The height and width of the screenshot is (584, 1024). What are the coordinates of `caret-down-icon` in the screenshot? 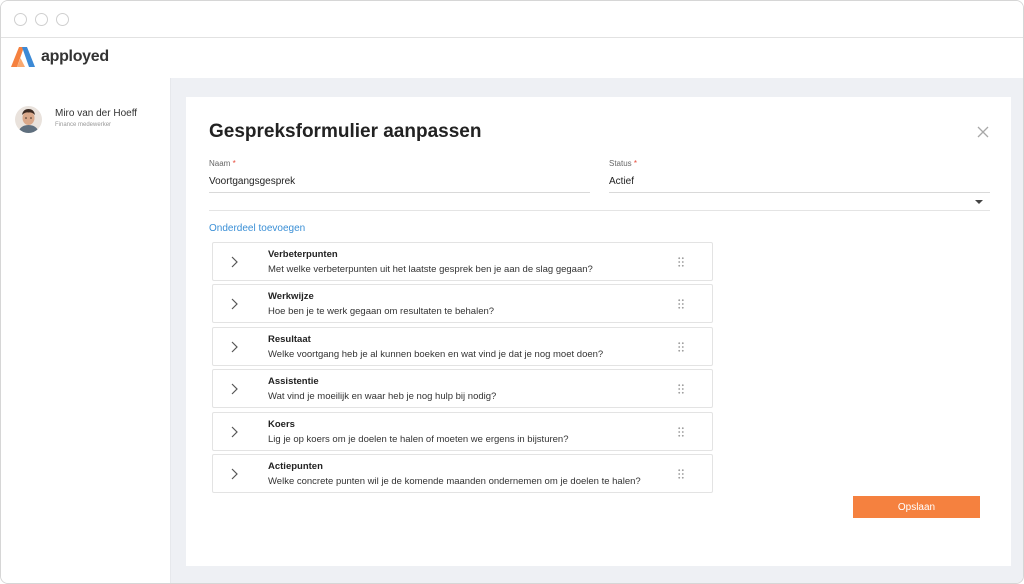 It's located at (979, 202).